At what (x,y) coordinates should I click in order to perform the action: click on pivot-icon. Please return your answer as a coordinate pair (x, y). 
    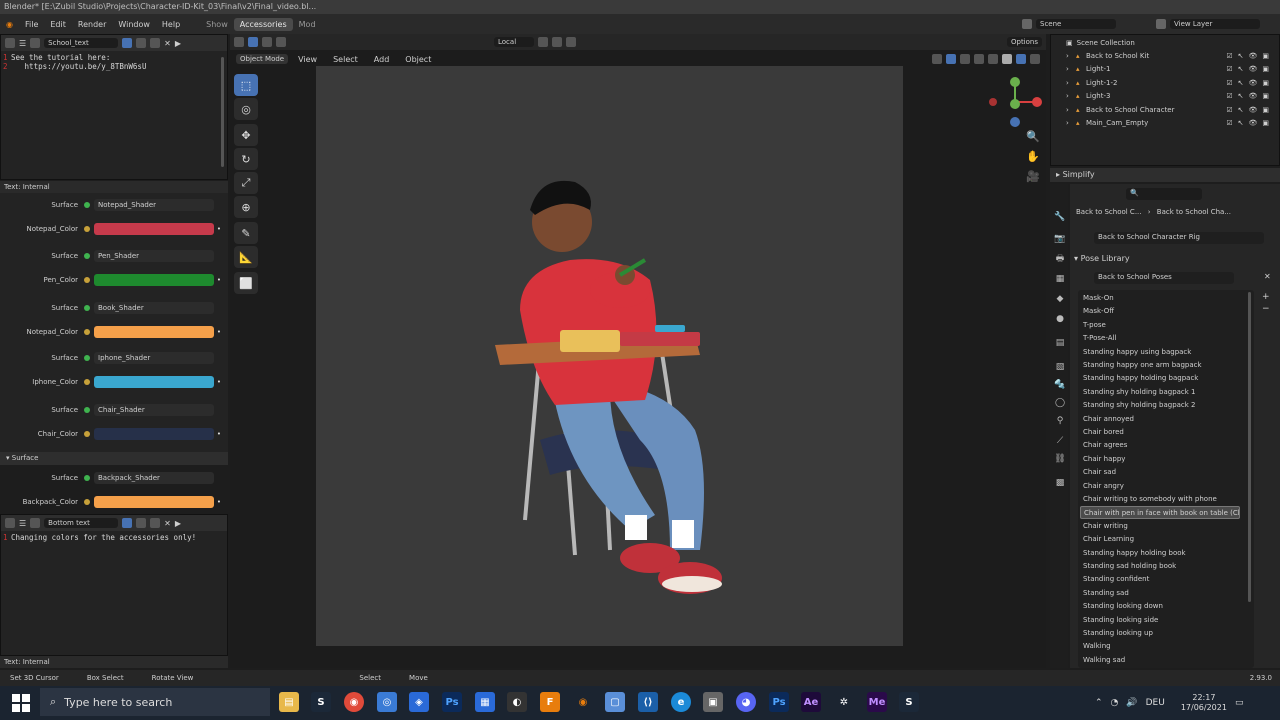
    Looking at the image, I should click on (543, 42).